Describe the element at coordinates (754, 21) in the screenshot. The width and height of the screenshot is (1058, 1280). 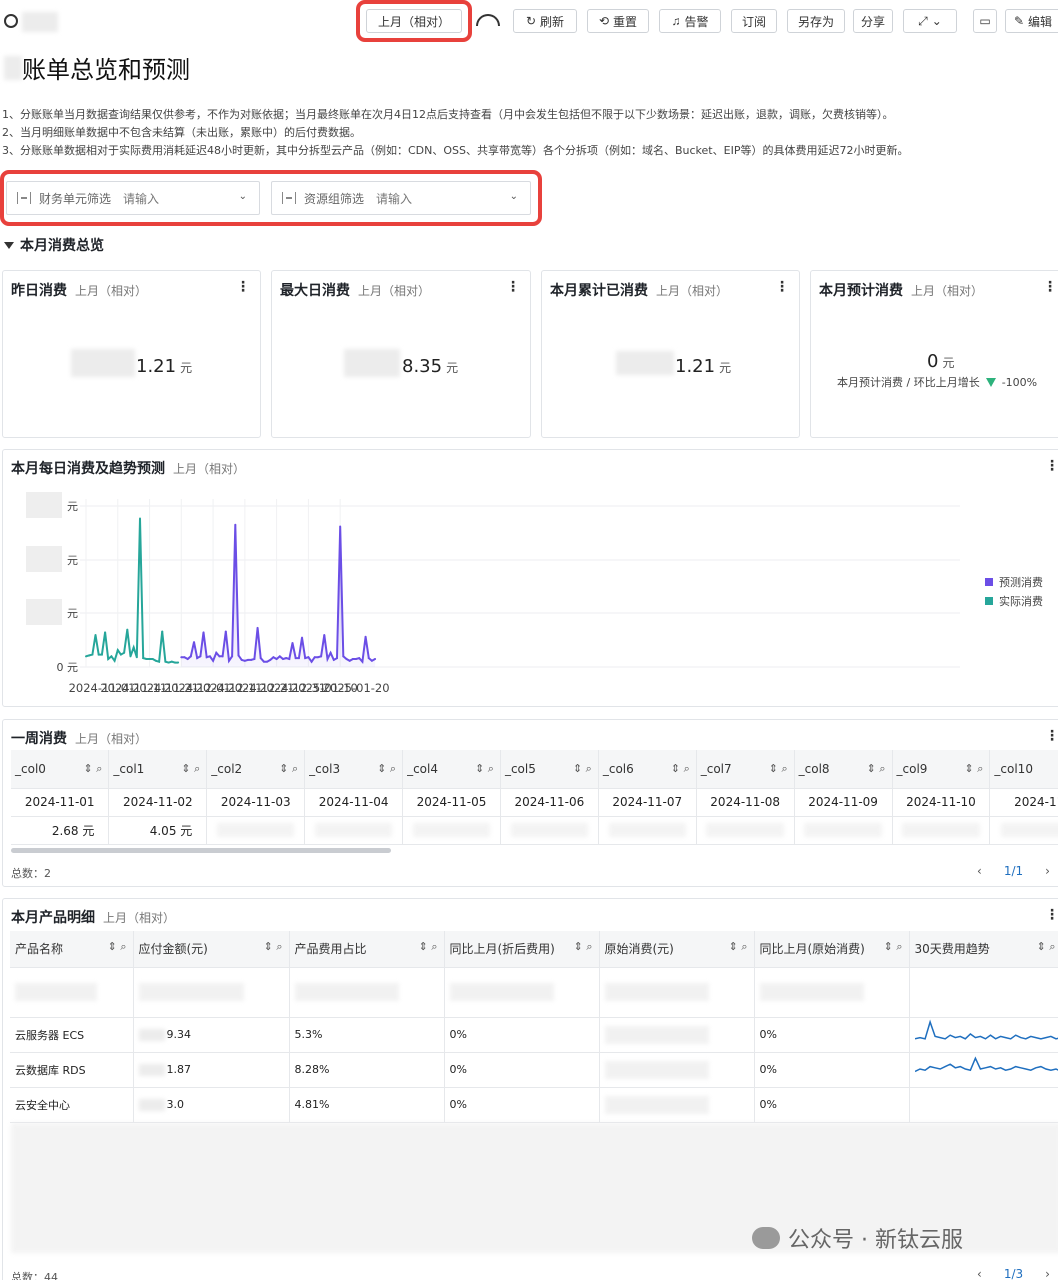
I see `subscribe-button: 订阅` at that location.